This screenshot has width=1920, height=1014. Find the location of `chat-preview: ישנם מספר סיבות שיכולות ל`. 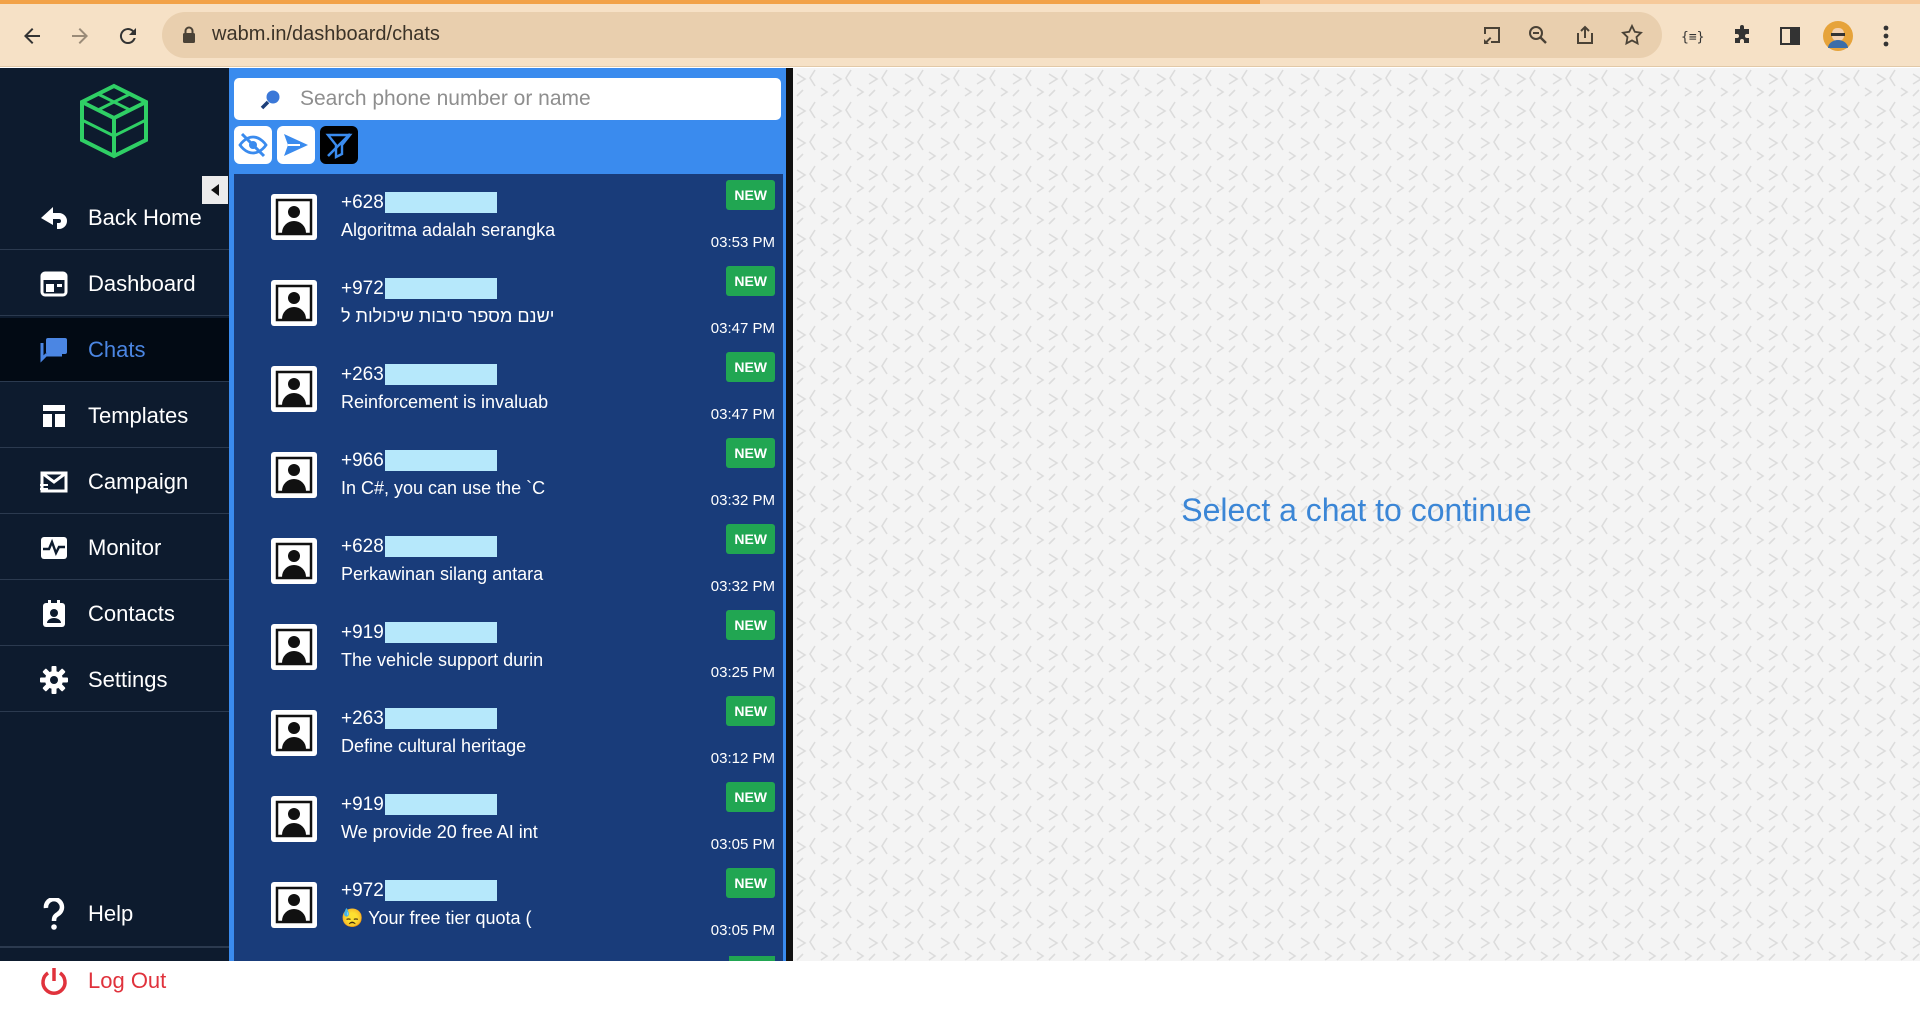

chat-preview: ישנם מספר סיבות שיכולות ל is located at coordinates (448, 316).